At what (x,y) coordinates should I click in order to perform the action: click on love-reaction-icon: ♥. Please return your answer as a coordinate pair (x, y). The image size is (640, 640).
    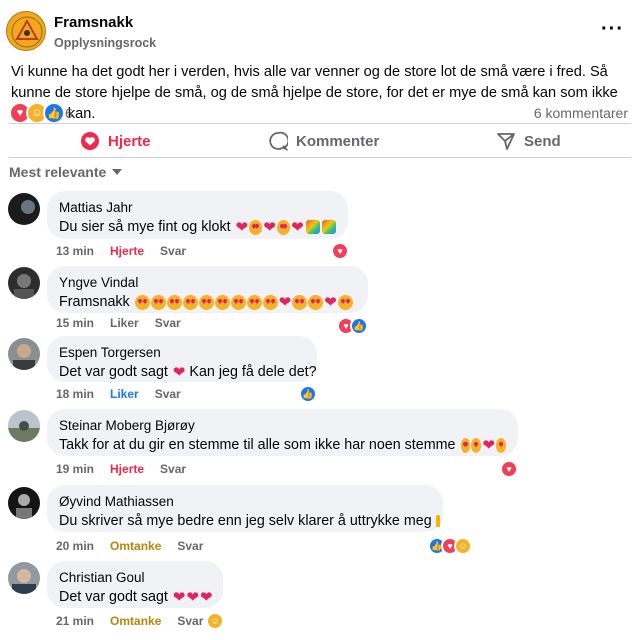
    Looking at the image, I should click on (340, 251).